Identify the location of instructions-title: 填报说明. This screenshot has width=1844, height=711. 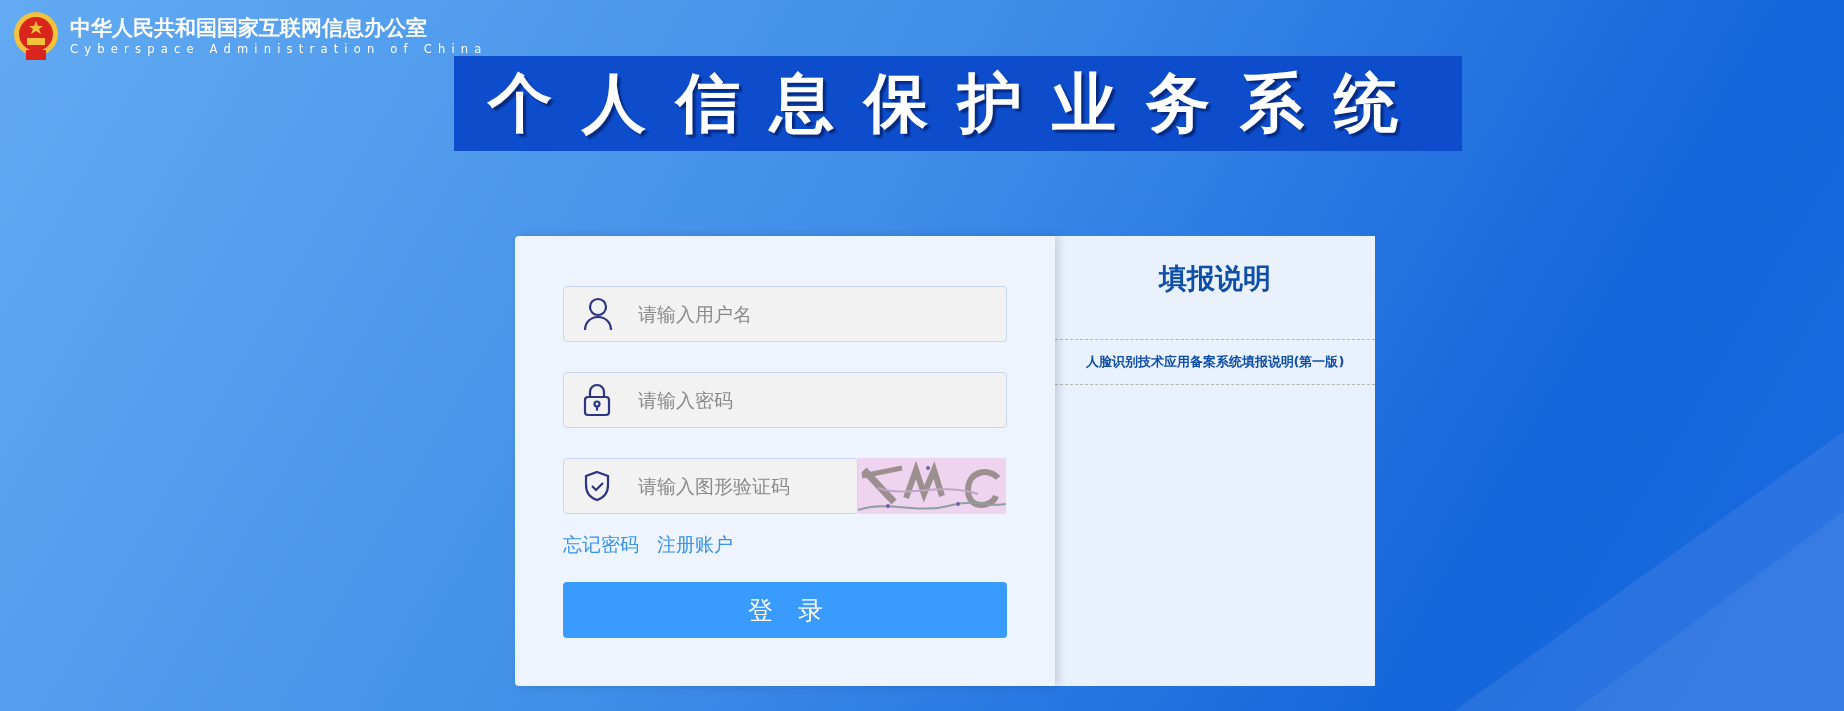
(1215, 288).